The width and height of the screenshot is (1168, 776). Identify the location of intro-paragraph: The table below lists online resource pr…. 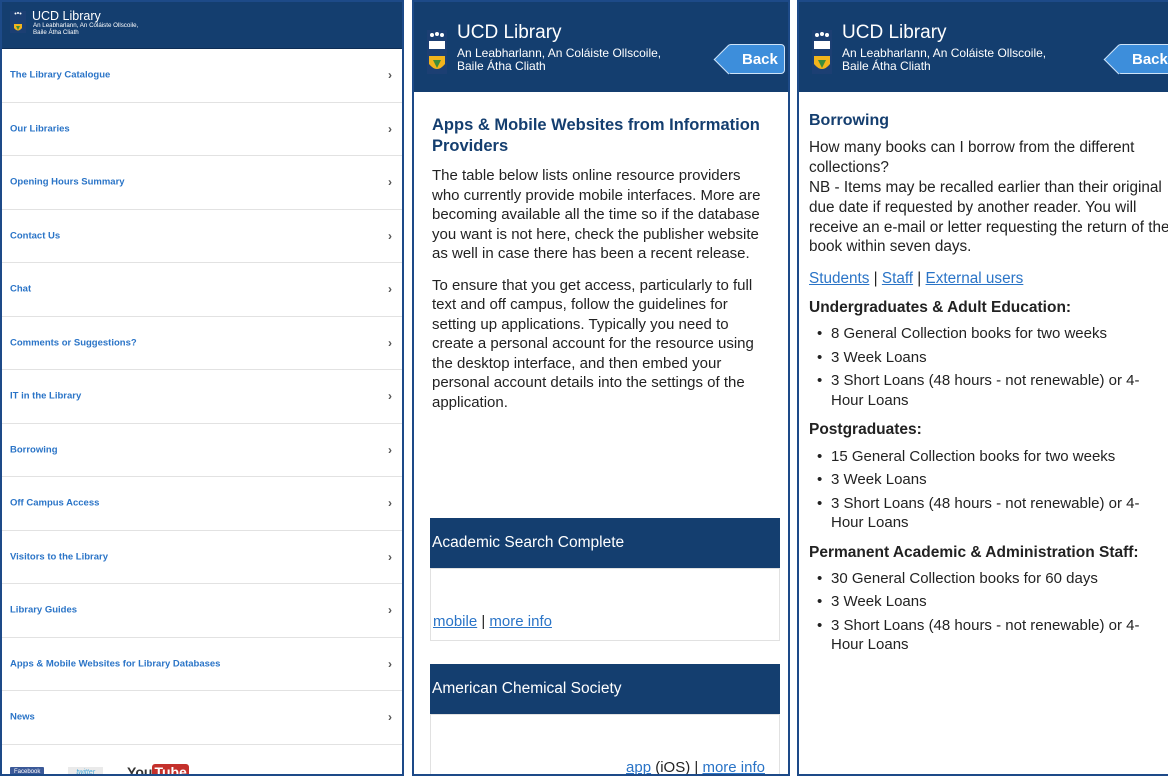
(596, 215).